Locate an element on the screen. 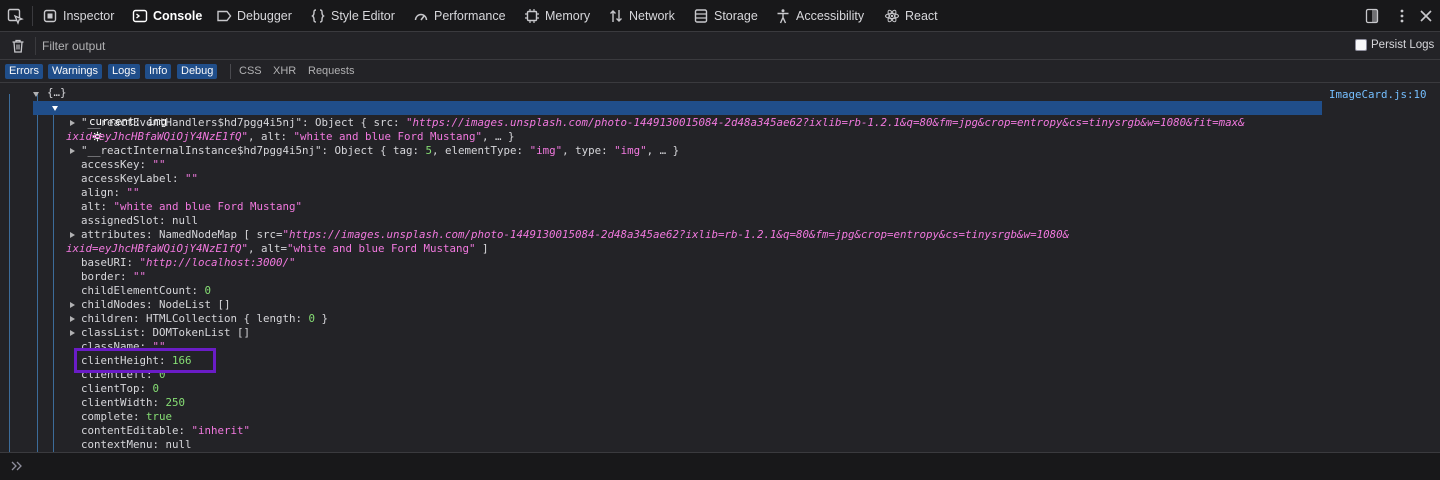 The image size is (1440, 480). filter-logs-button: Logs is located at coordinates (124, 71).